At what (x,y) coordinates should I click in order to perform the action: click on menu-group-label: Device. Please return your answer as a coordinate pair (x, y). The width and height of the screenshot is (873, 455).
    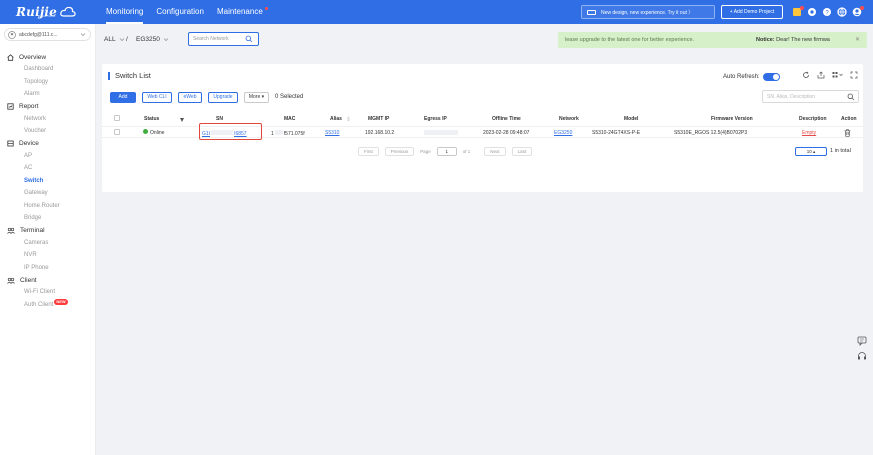
    Looking at the image, I should click on (29, 143).